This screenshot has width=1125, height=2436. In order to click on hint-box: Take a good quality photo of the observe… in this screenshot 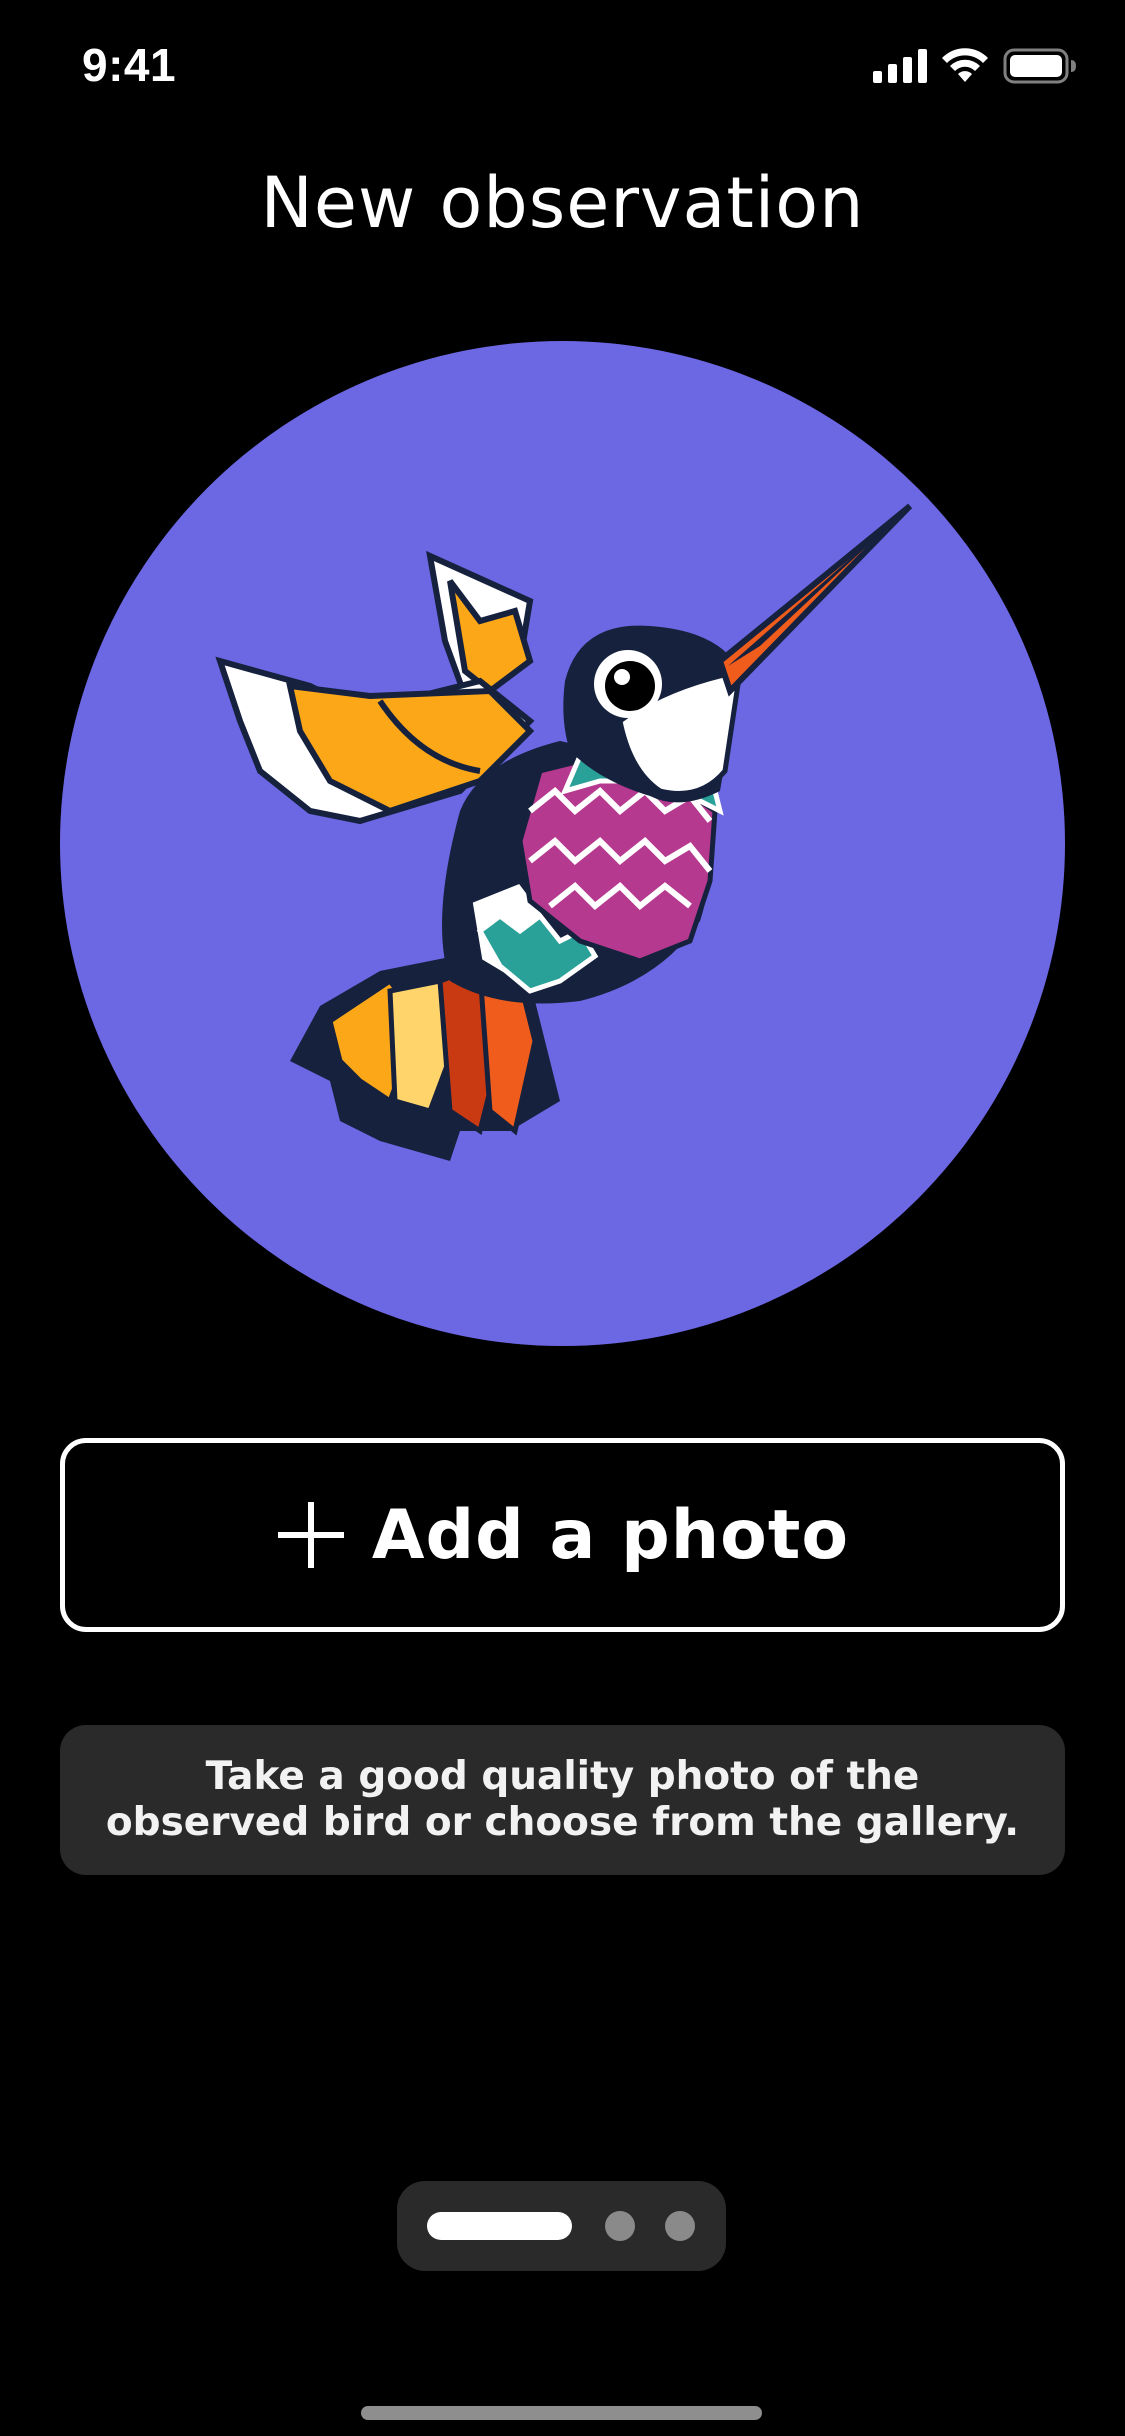, I will do `click(562, 1800)`.